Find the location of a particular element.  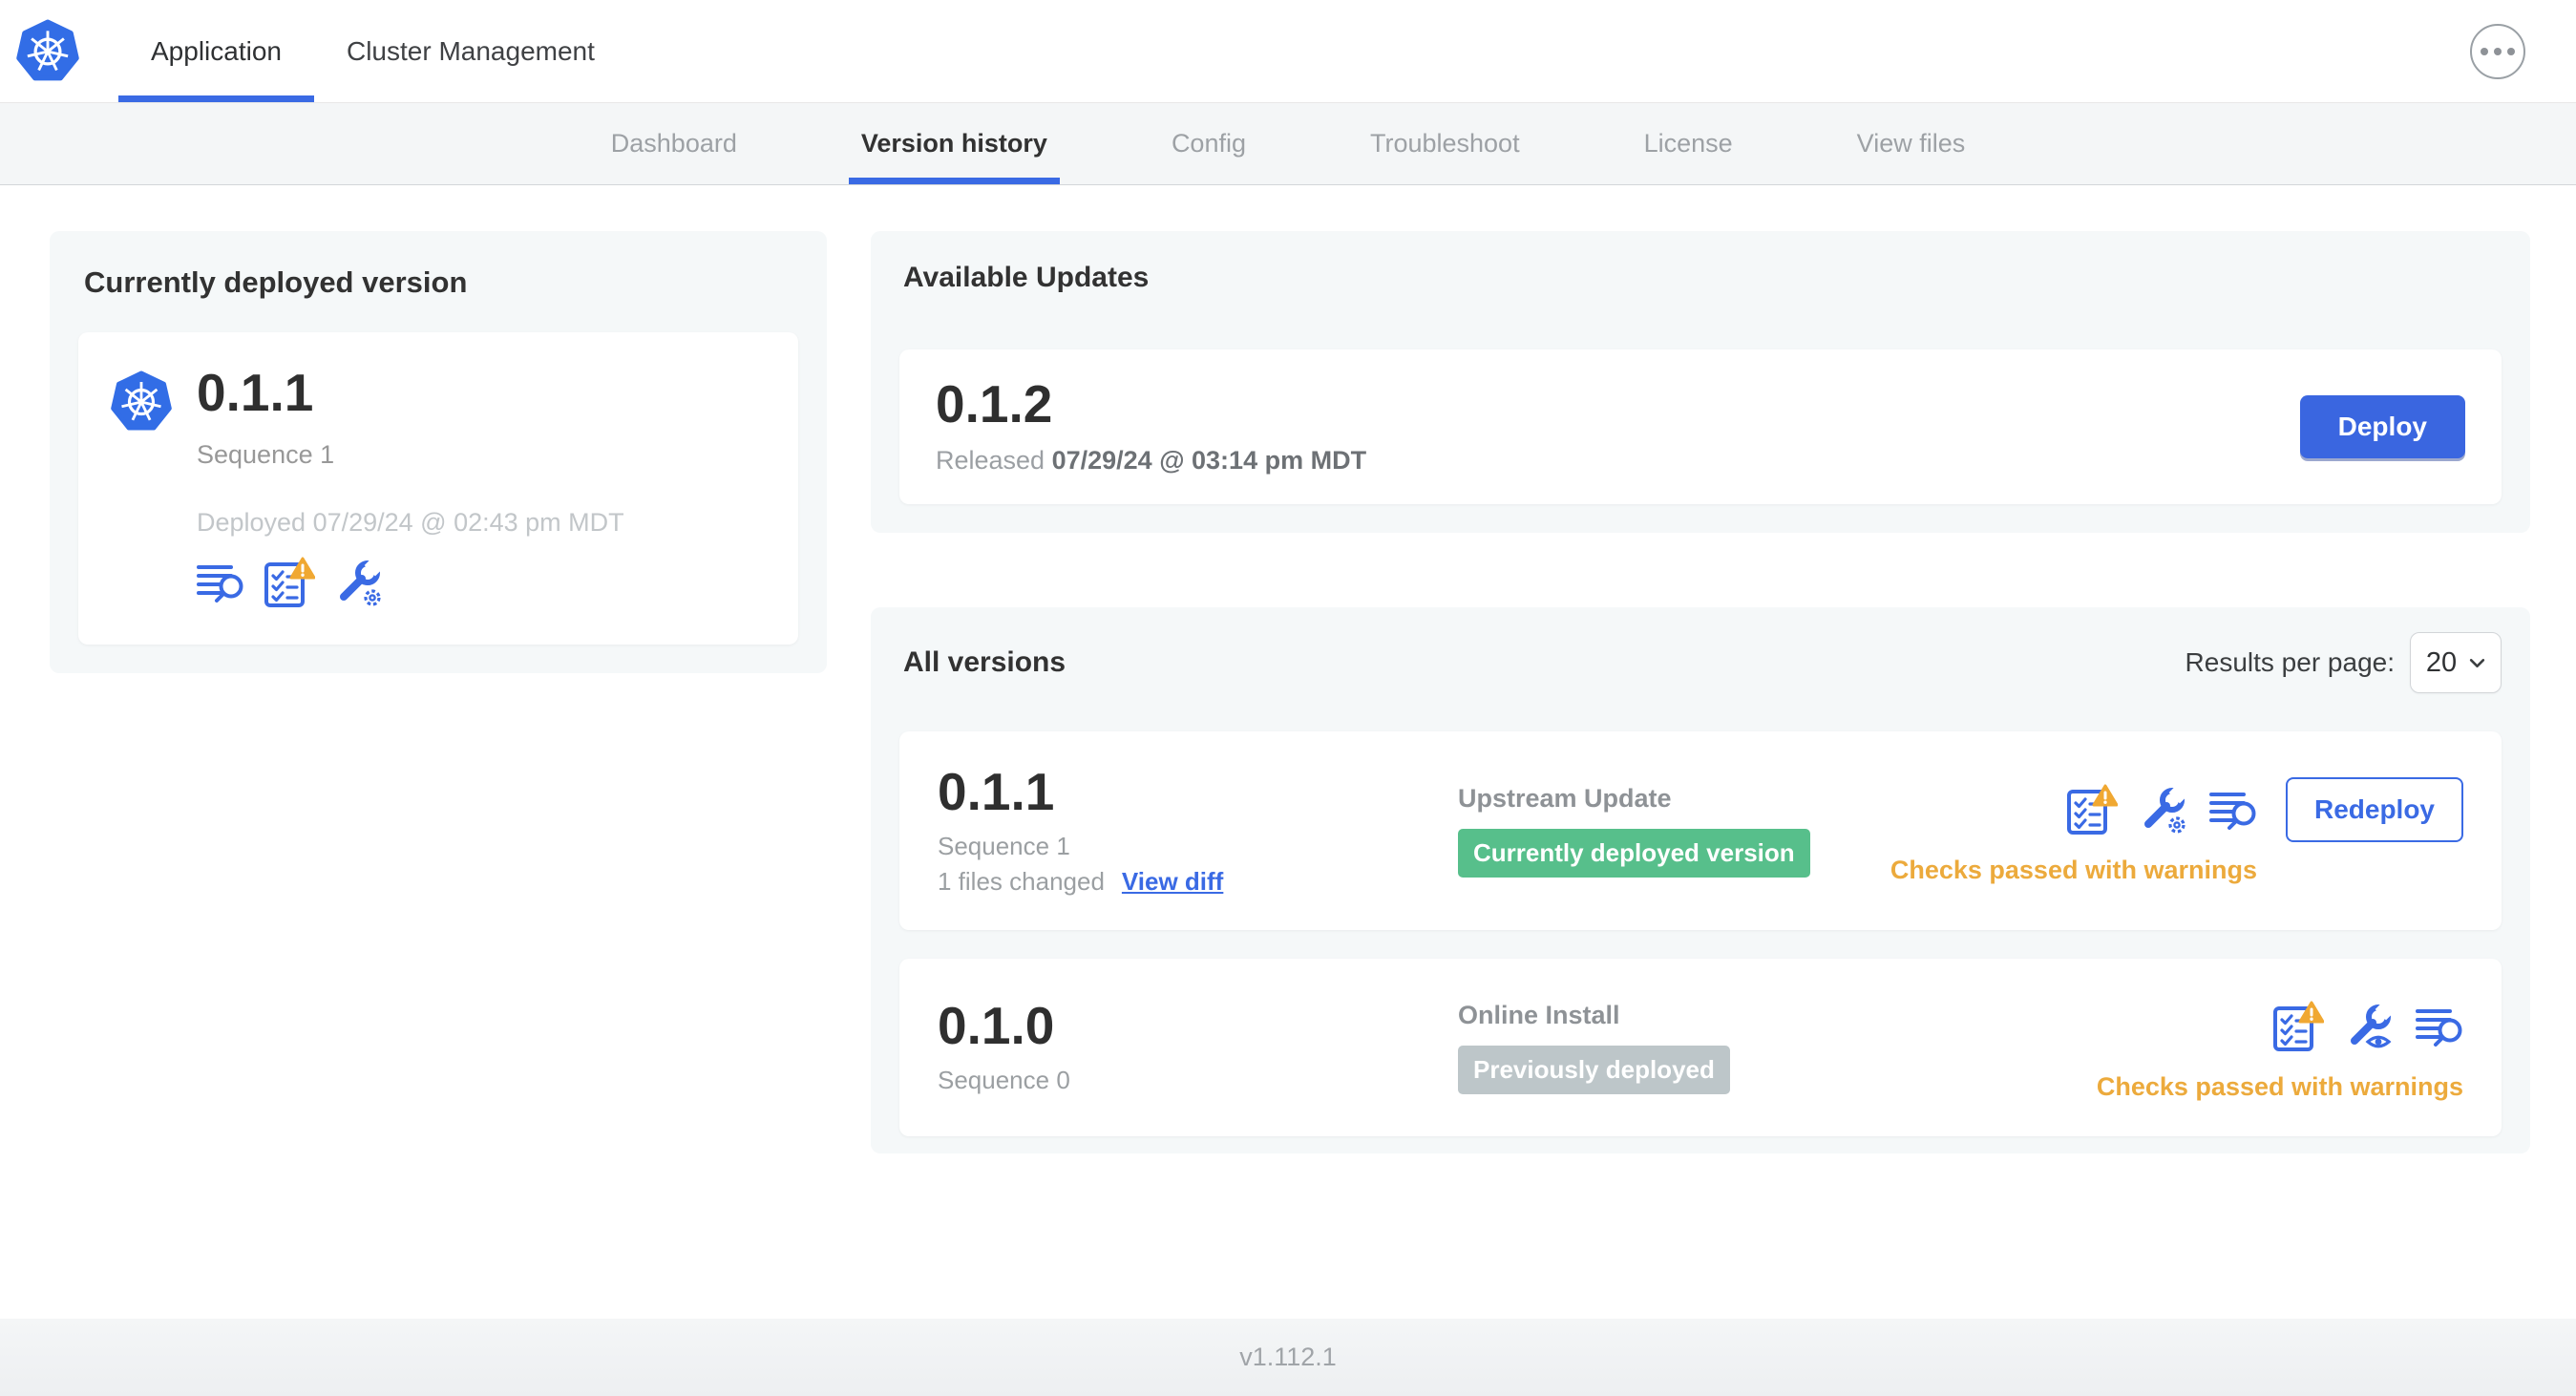

deployed-sequence: Sequence 1 is located at coordinates (266, 454).